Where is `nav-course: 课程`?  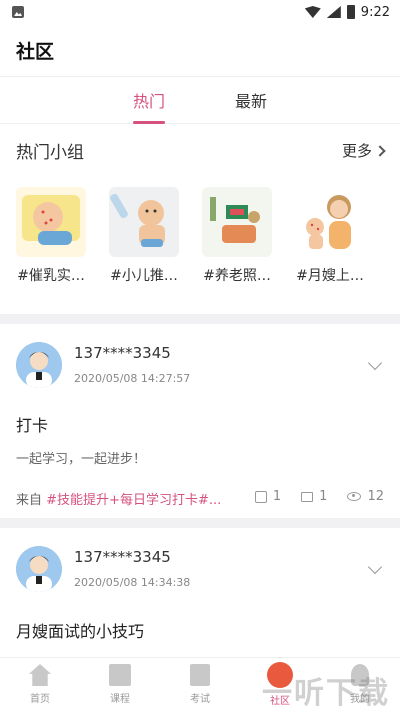
nav-course: 课程 is located at coordinates (120, 684).